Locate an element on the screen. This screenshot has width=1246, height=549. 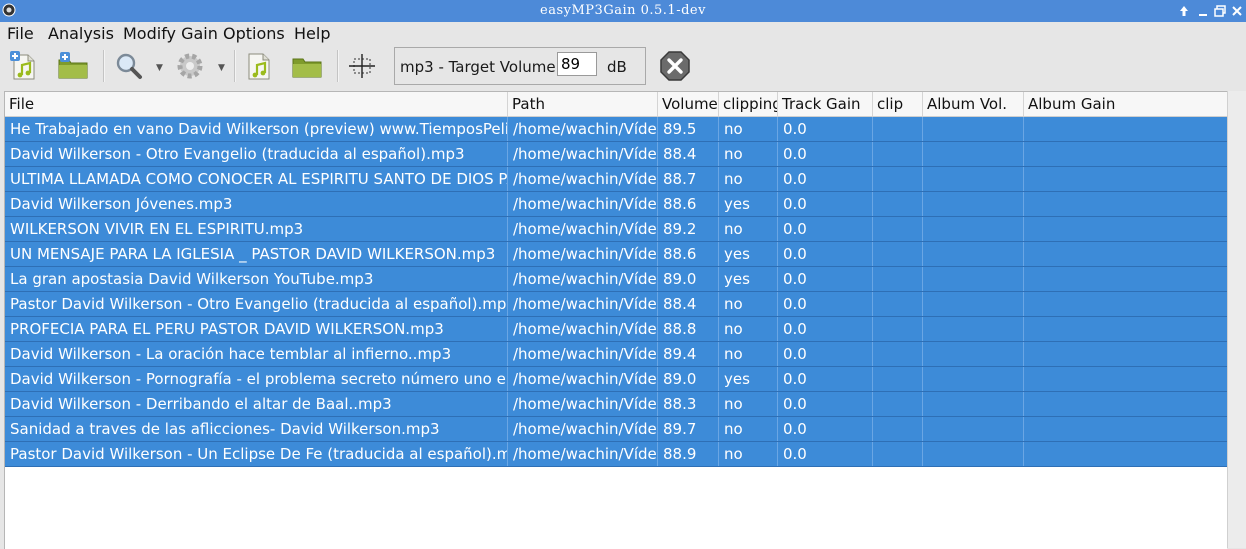
constant-gain-icon is located at coordinates (362, 66).